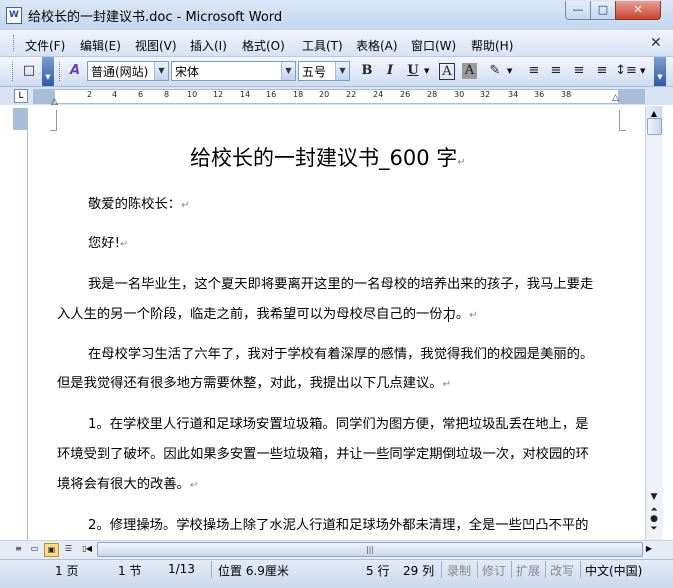  Describe the element at coordinates (413, 71) in the screenshot. I see `underline-button: U` at that location.